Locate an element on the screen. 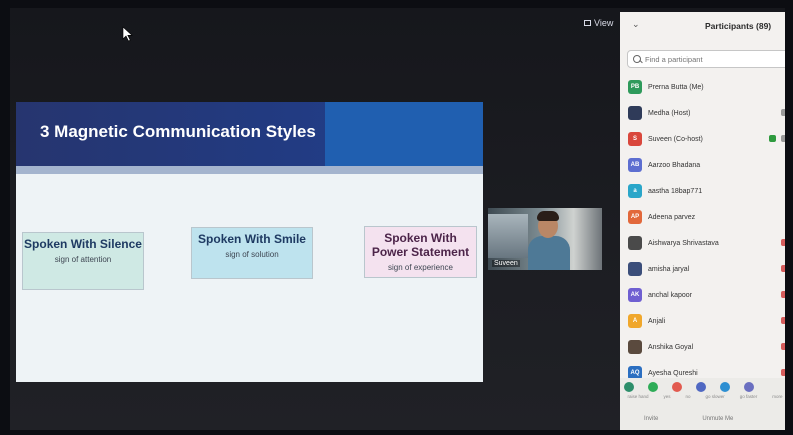 The image size is (793, 435). participant-row: AB Aarzoo Bhadana is located at coordinates (704, 165).